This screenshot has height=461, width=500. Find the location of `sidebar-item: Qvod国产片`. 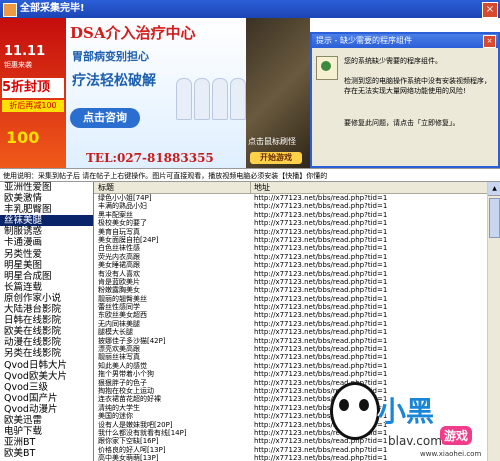

sidebar-item: Qvod国产片 is located at coordinates (46, 398).